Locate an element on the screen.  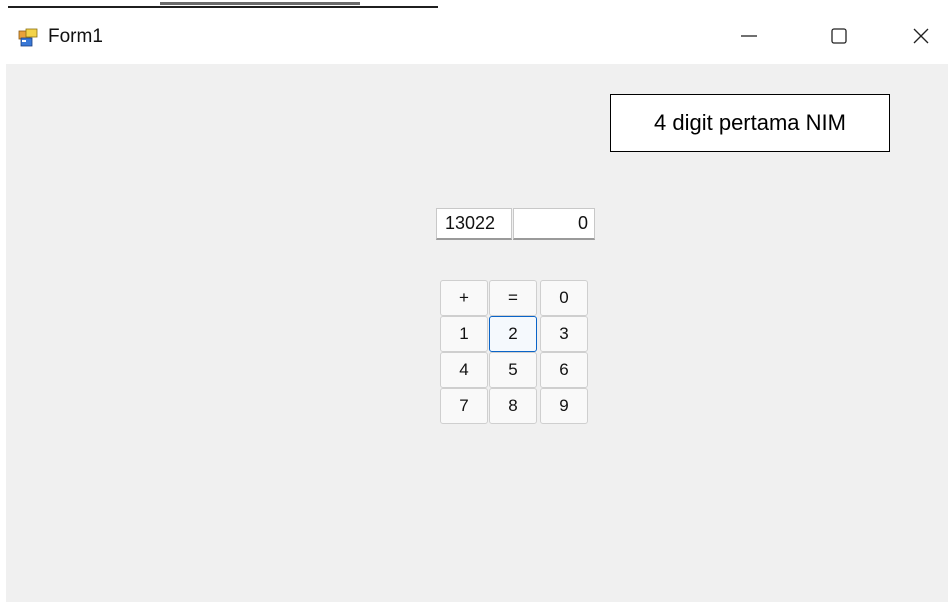
result-display-field: 0 is located at coordinates (554, 224).